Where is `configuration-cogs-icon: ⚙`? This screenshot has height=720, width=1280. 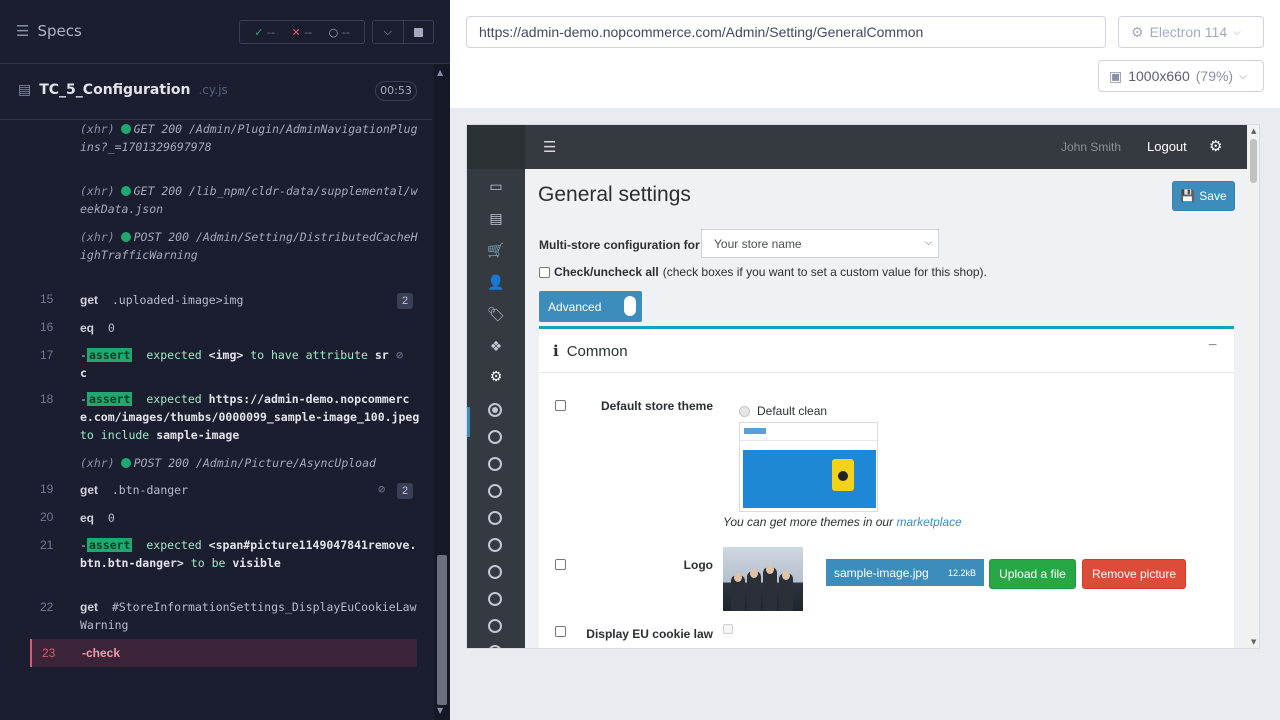
configuration-cogs-icon: ⚙ is located at coordinates (496, 377).